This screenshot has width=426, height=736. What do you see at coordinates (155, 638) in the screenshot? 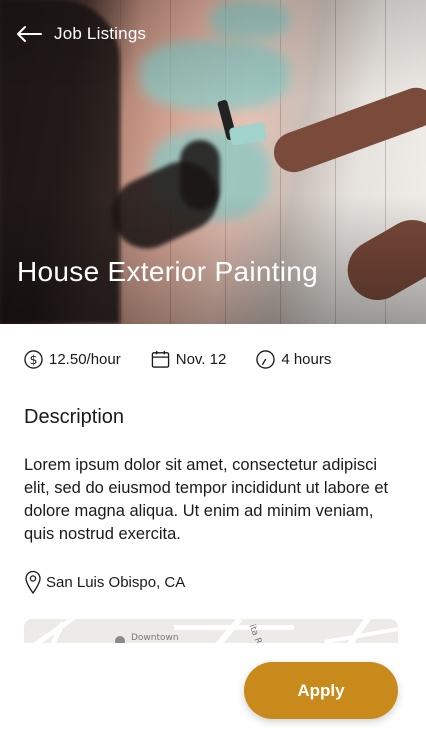
I see `map-label-downtown: Downtown` at bounding box center [155, 638].